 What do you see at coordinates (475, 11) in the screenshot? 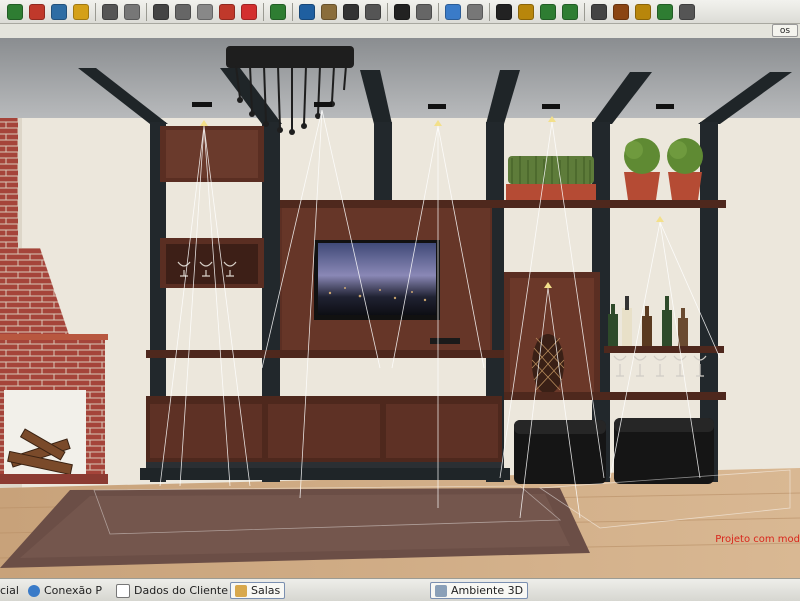
I see `orbit-icon` at bounding box center [475, 11].